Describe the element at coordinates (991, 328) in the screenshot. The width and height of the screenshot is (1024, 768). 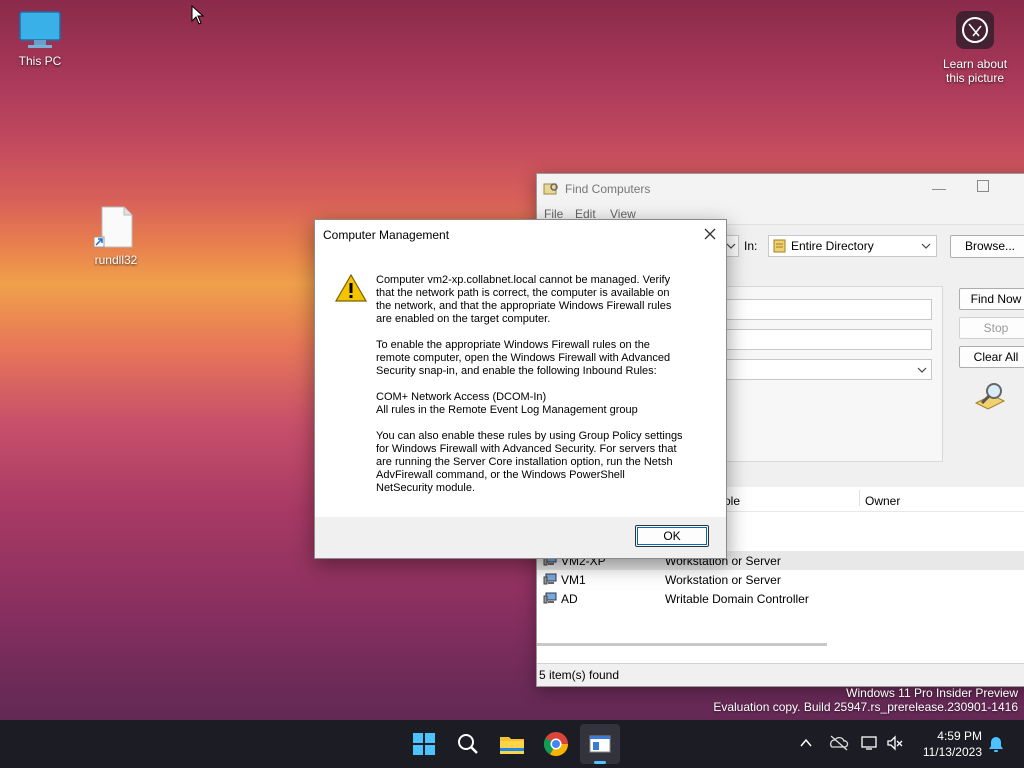
I see `stop-button: Stop` at that location.